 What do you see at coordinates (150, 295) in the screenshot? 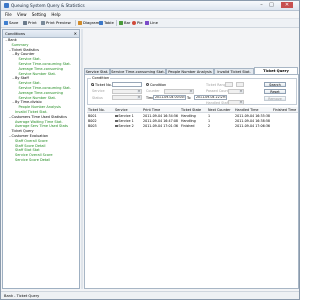
I see `status-bar: Bank - Ticket Query` at bounding box center [150, 295].